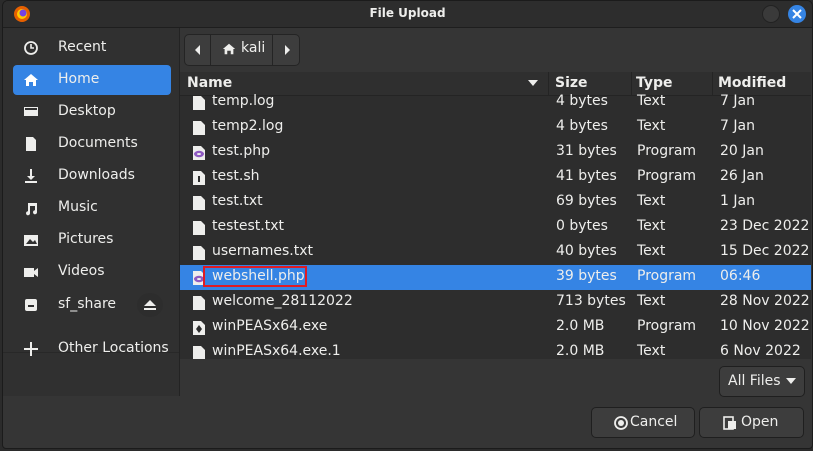 This screenshot has height=451, width=813. What do you see at coordinates (82, 47) in the screenshot?
I see `sidebar-item-label: Recent` at bounding box center [82, 47].